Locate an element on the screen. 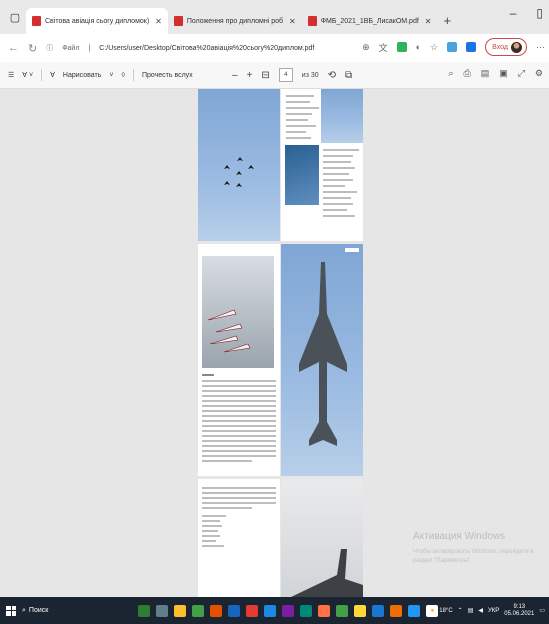 This screenshot has height=624, width=549. highlight-icon: ∀ ˅ is located at coordinates (27, 75).